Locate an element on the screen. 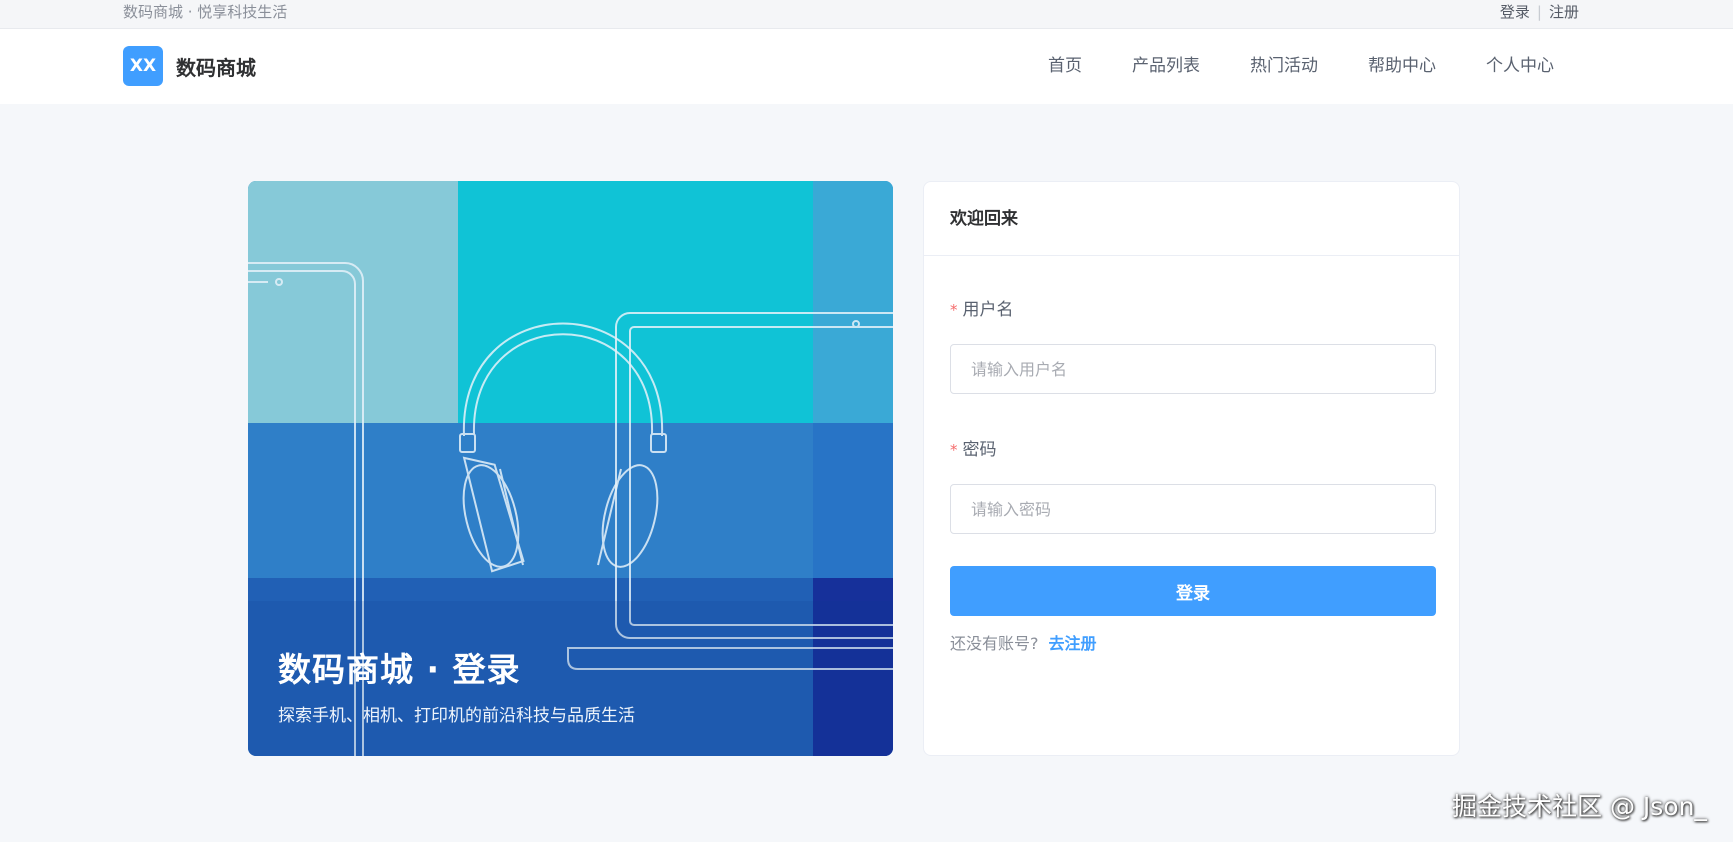 This screenshot has height=842, width=1733. password-label: * 密码 is located at coordinates (973, 447).